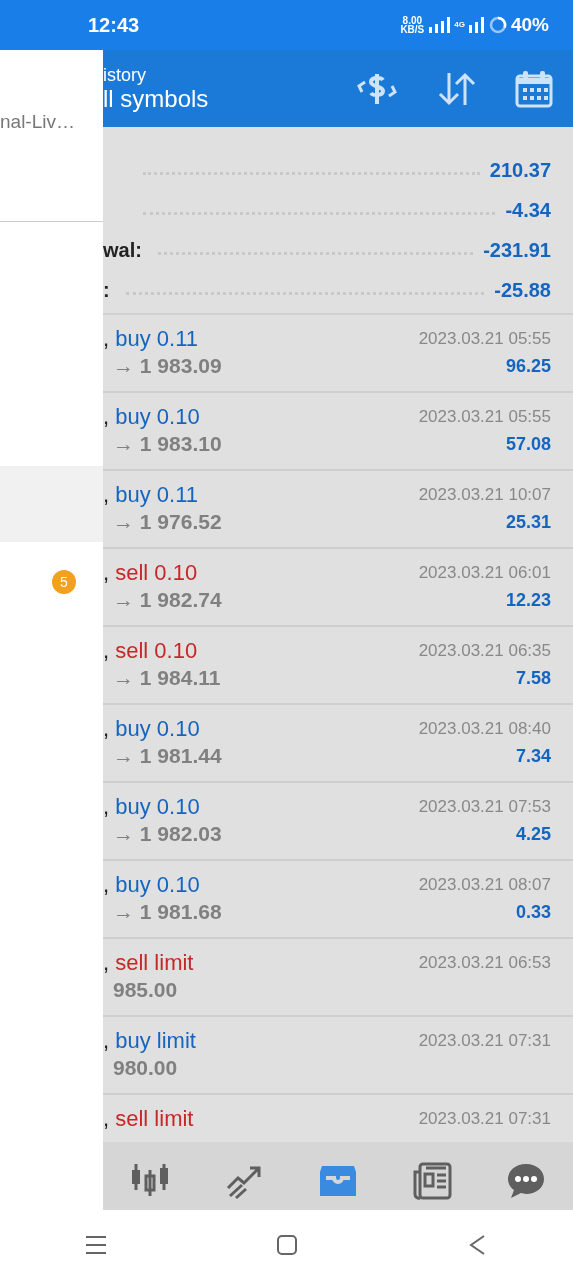 This screenshot has width=573, height=1280. Describe the element at coordinates (338, 432) in the screenshot. I see `trade-row: , buy 0.10 → 1 983.10 2023.03.21 05:55 57.08` at that location.